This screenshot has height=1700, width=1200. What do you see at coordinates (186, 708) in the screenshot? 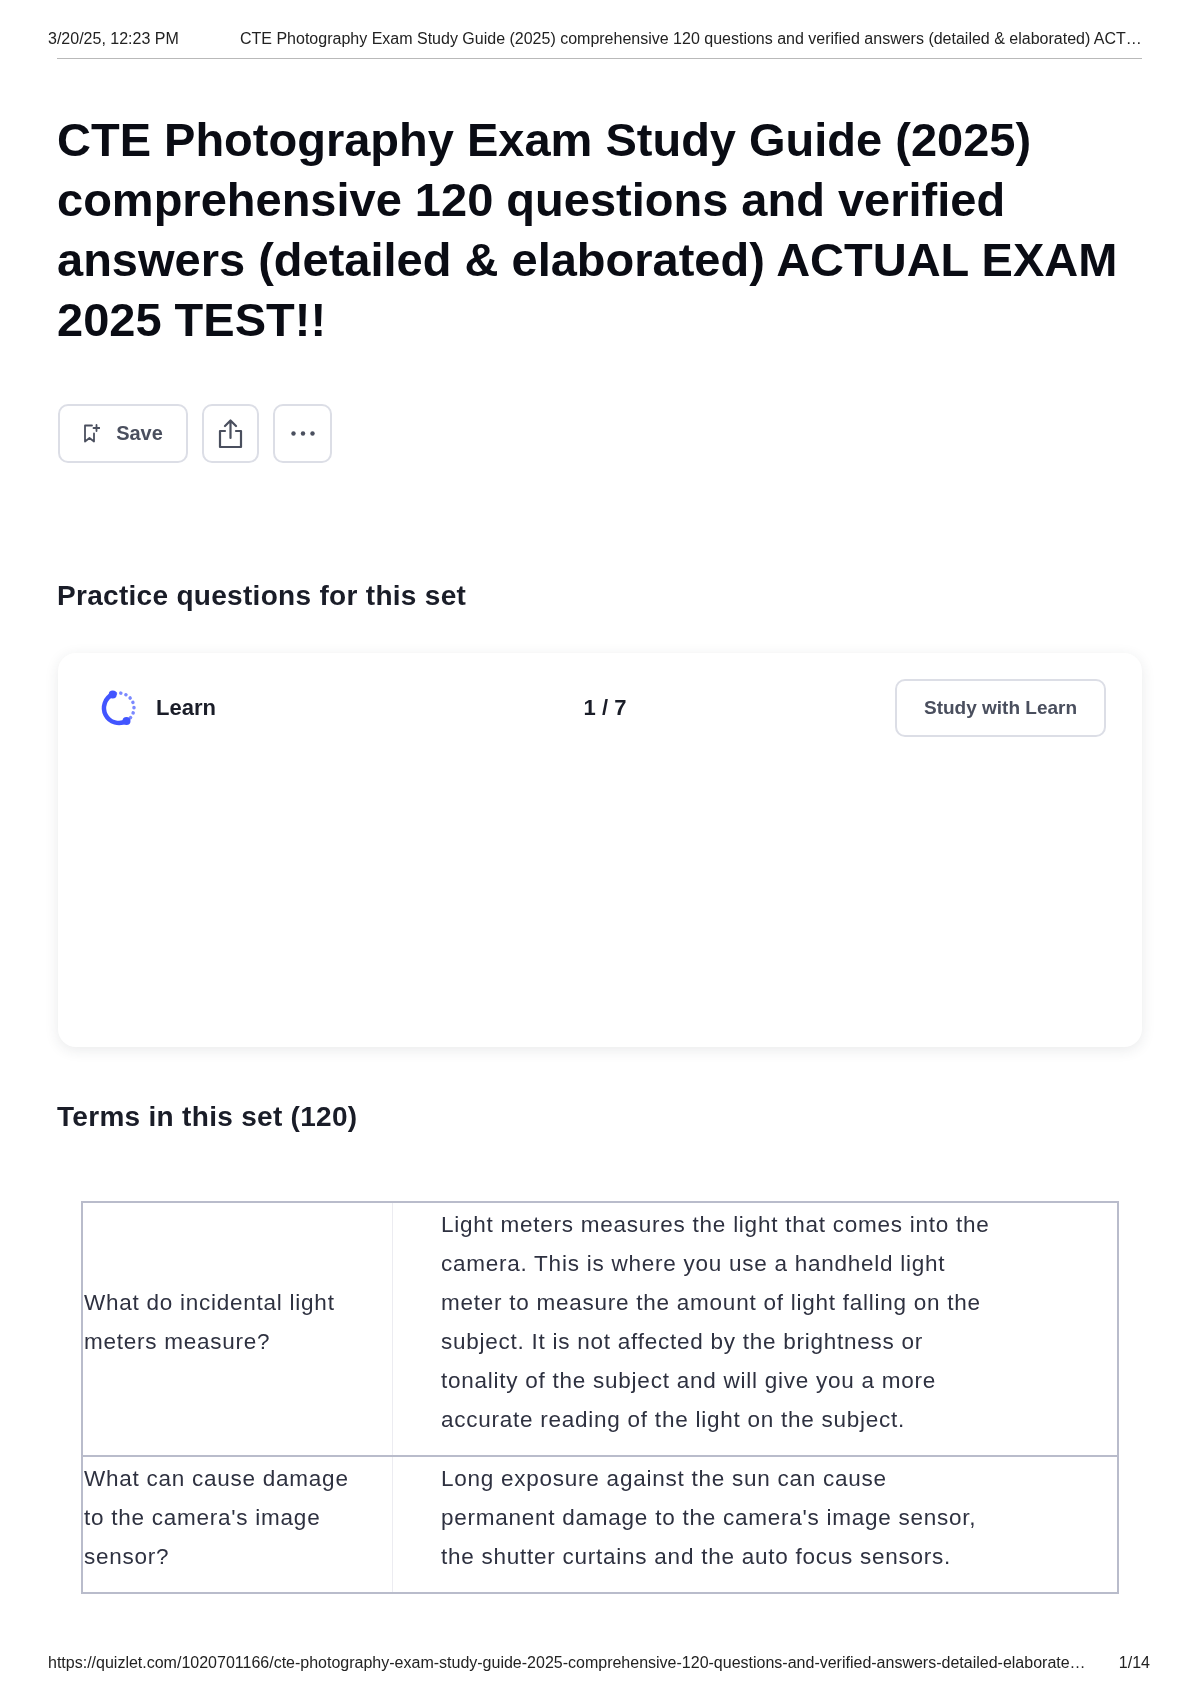
I see `learn-label: Learn` at bounding box center [186, 708].